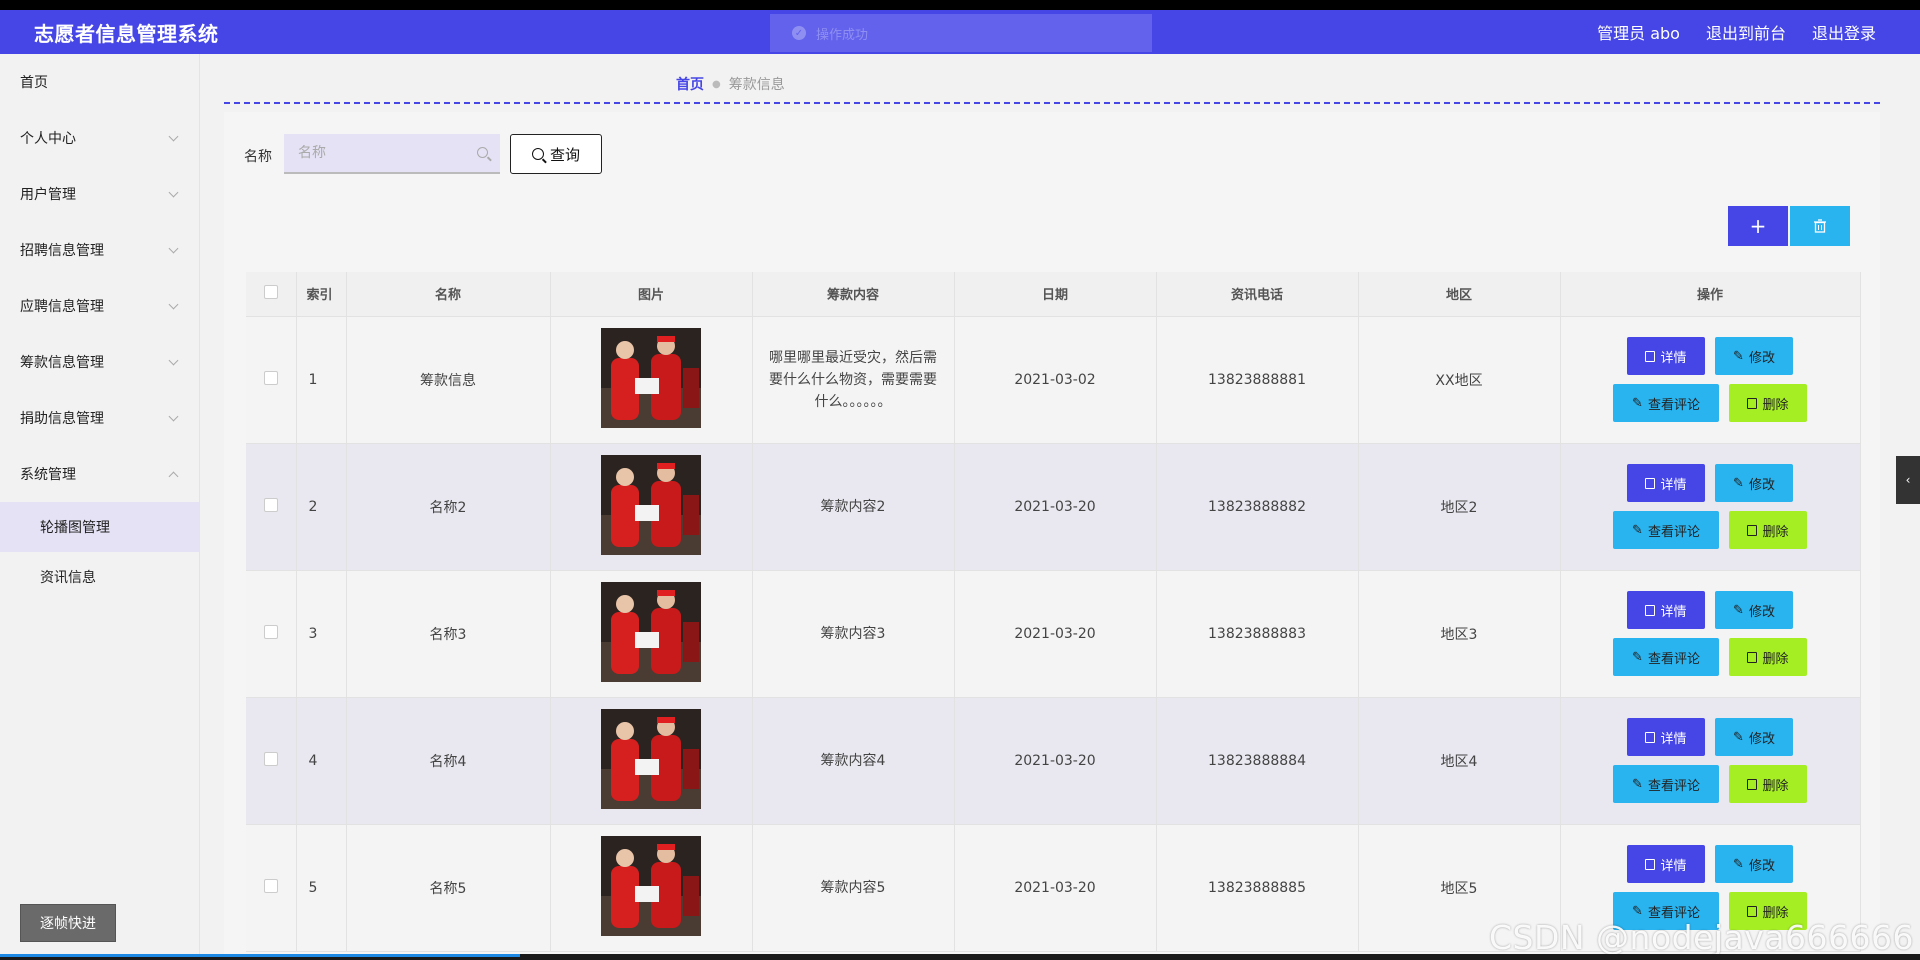  I want to click on column-header: 操作, so click(1710, 294).